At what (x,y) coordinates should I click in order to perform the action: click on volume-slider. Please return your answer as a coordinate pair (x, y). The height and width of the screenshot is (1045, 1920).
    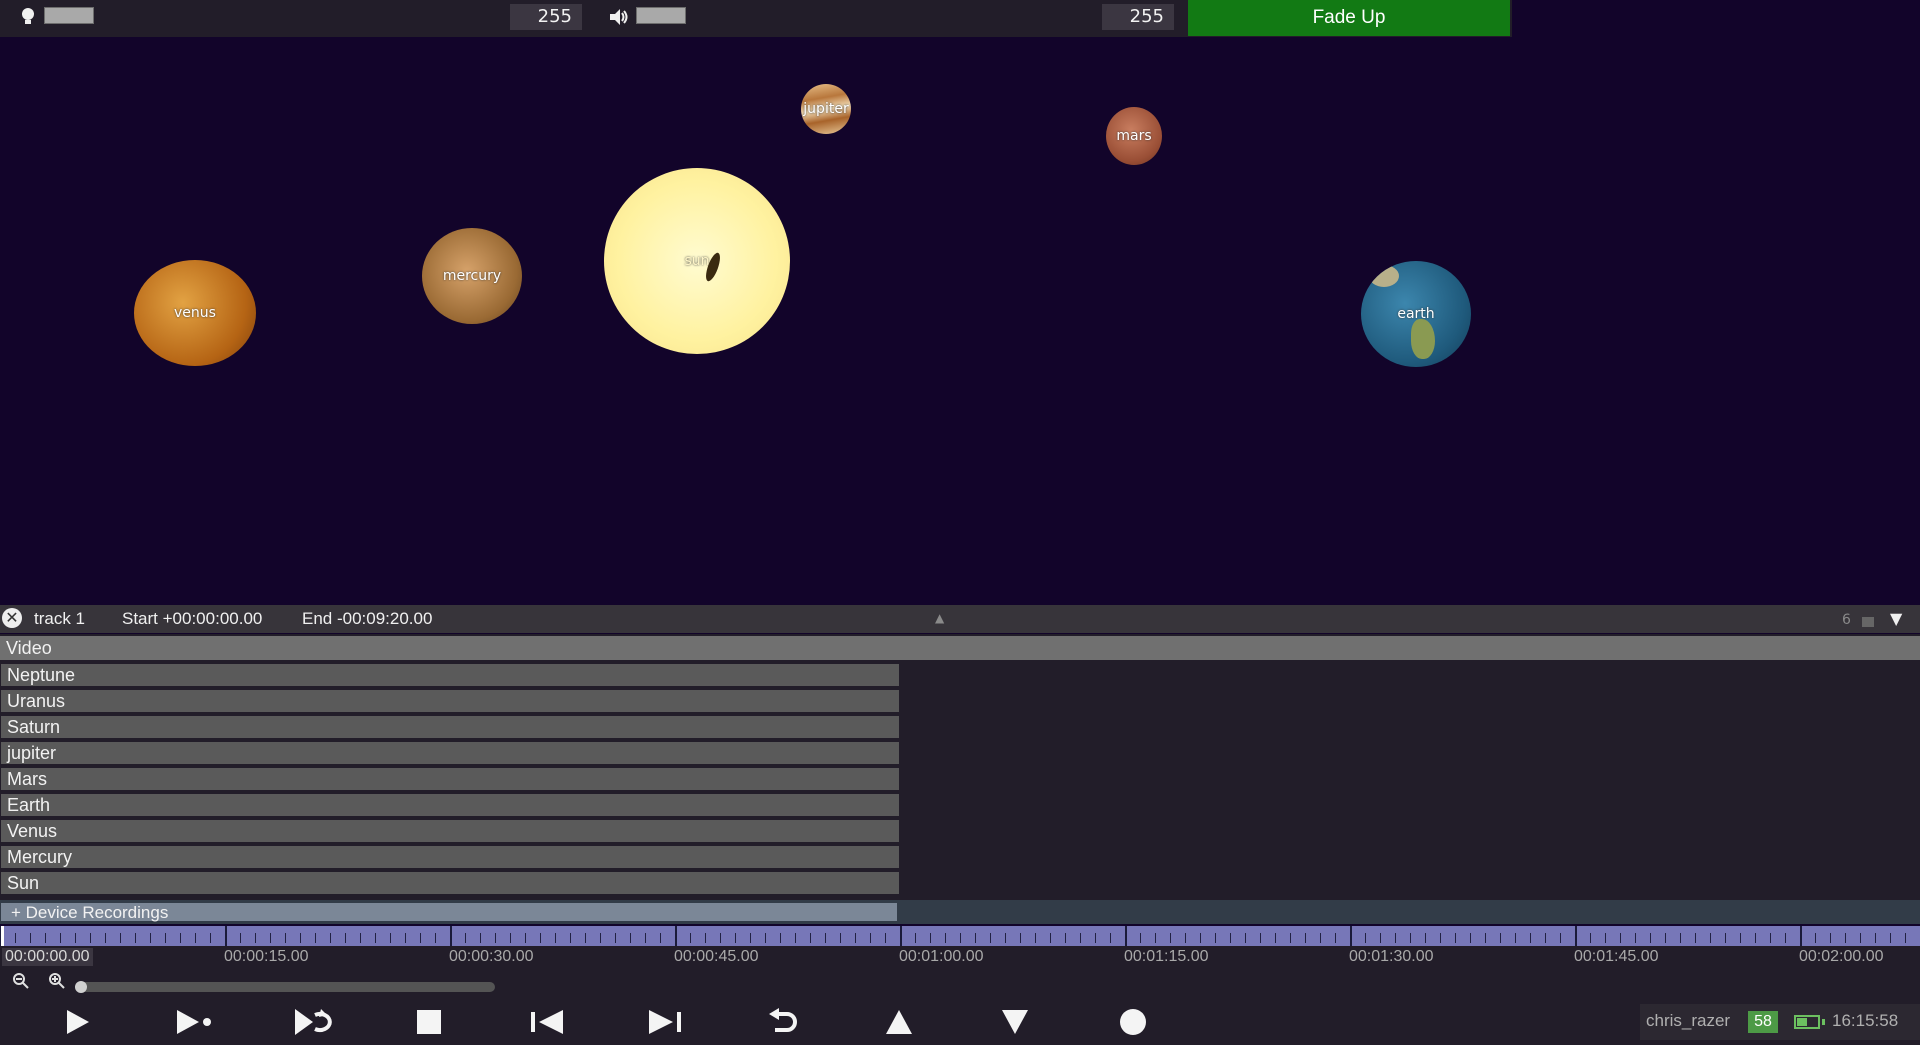
    Looking at the image, I should click on (661, 15).